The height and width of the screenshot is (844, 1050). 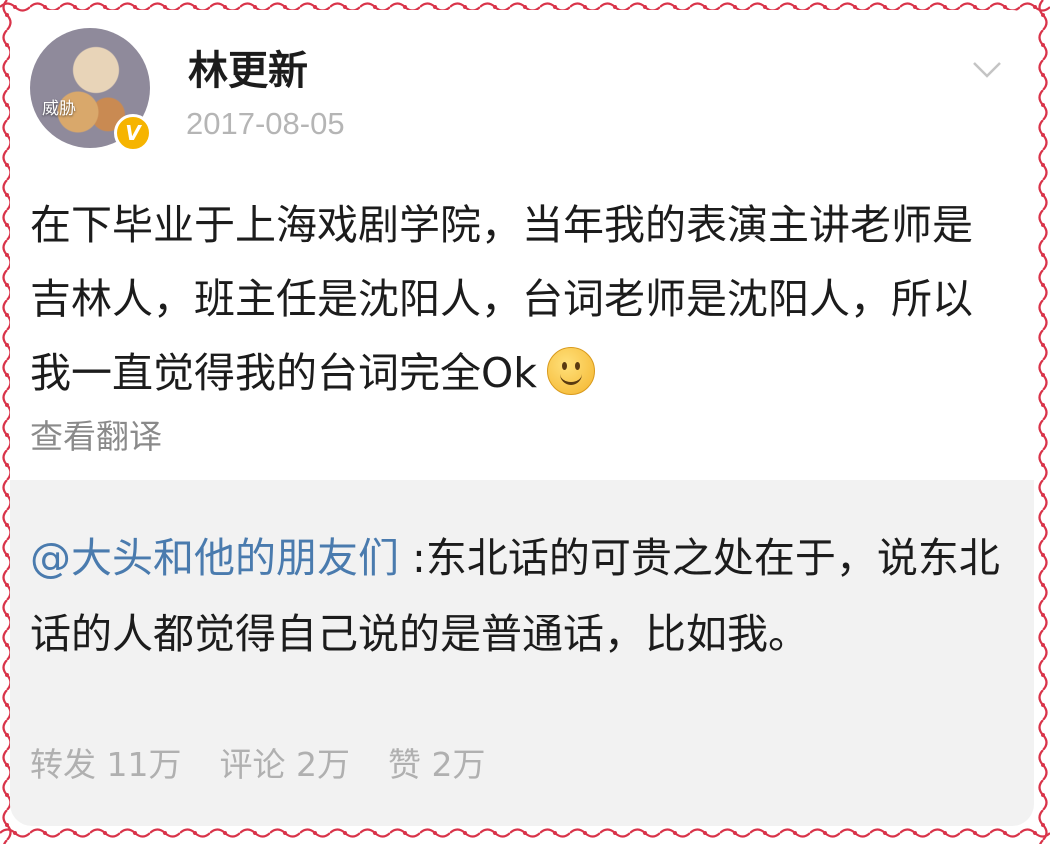 What do you see at coordinates (265, 123) in the screenshot?
I see `post-date: 2017-08-05` at bounding box center [265, 123].